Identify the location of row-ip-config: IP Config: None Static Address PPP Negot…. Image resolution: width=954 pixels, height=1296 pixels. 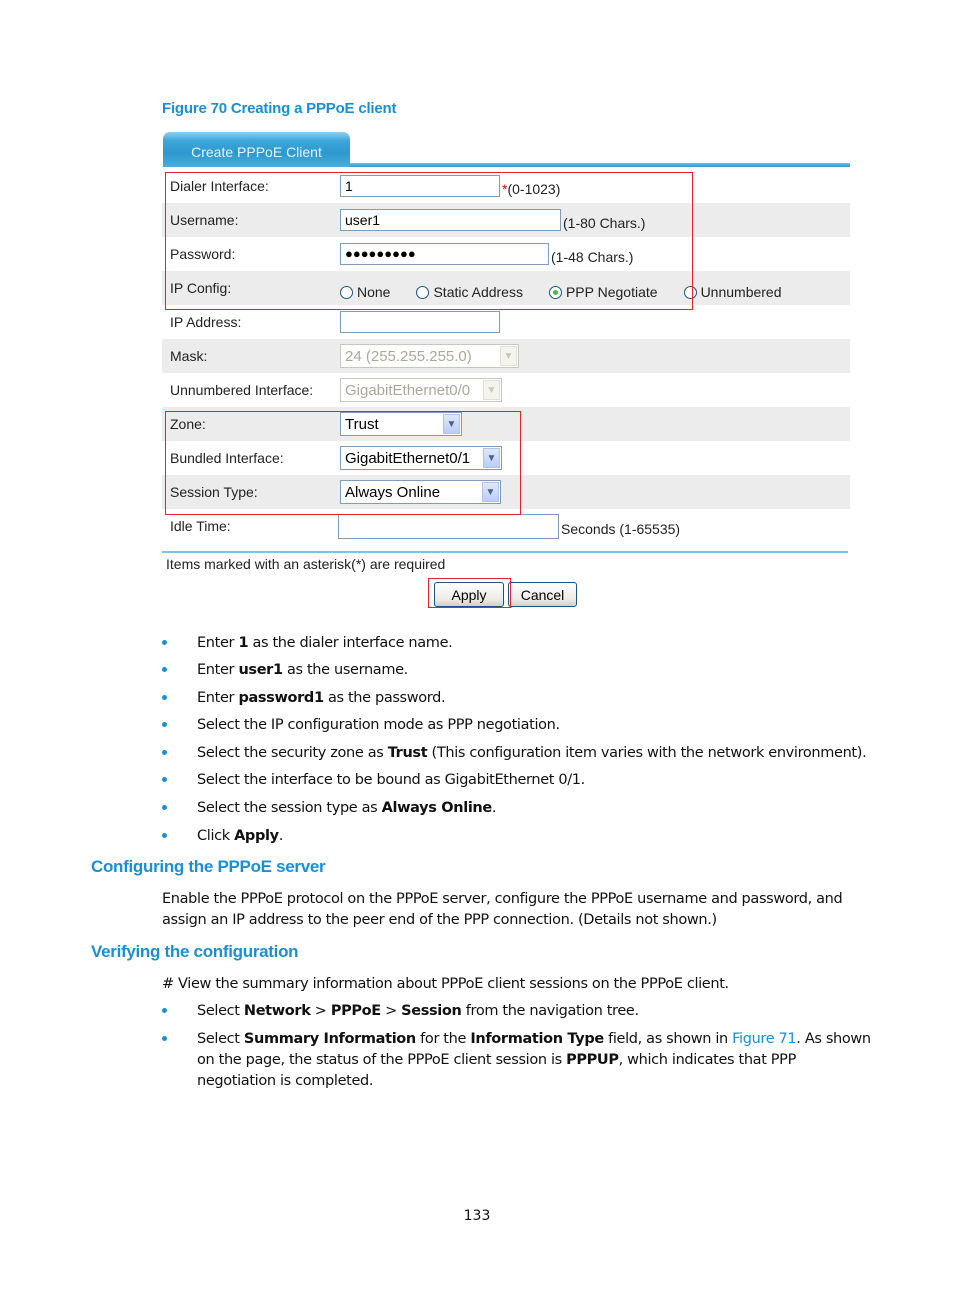
(506, 288).